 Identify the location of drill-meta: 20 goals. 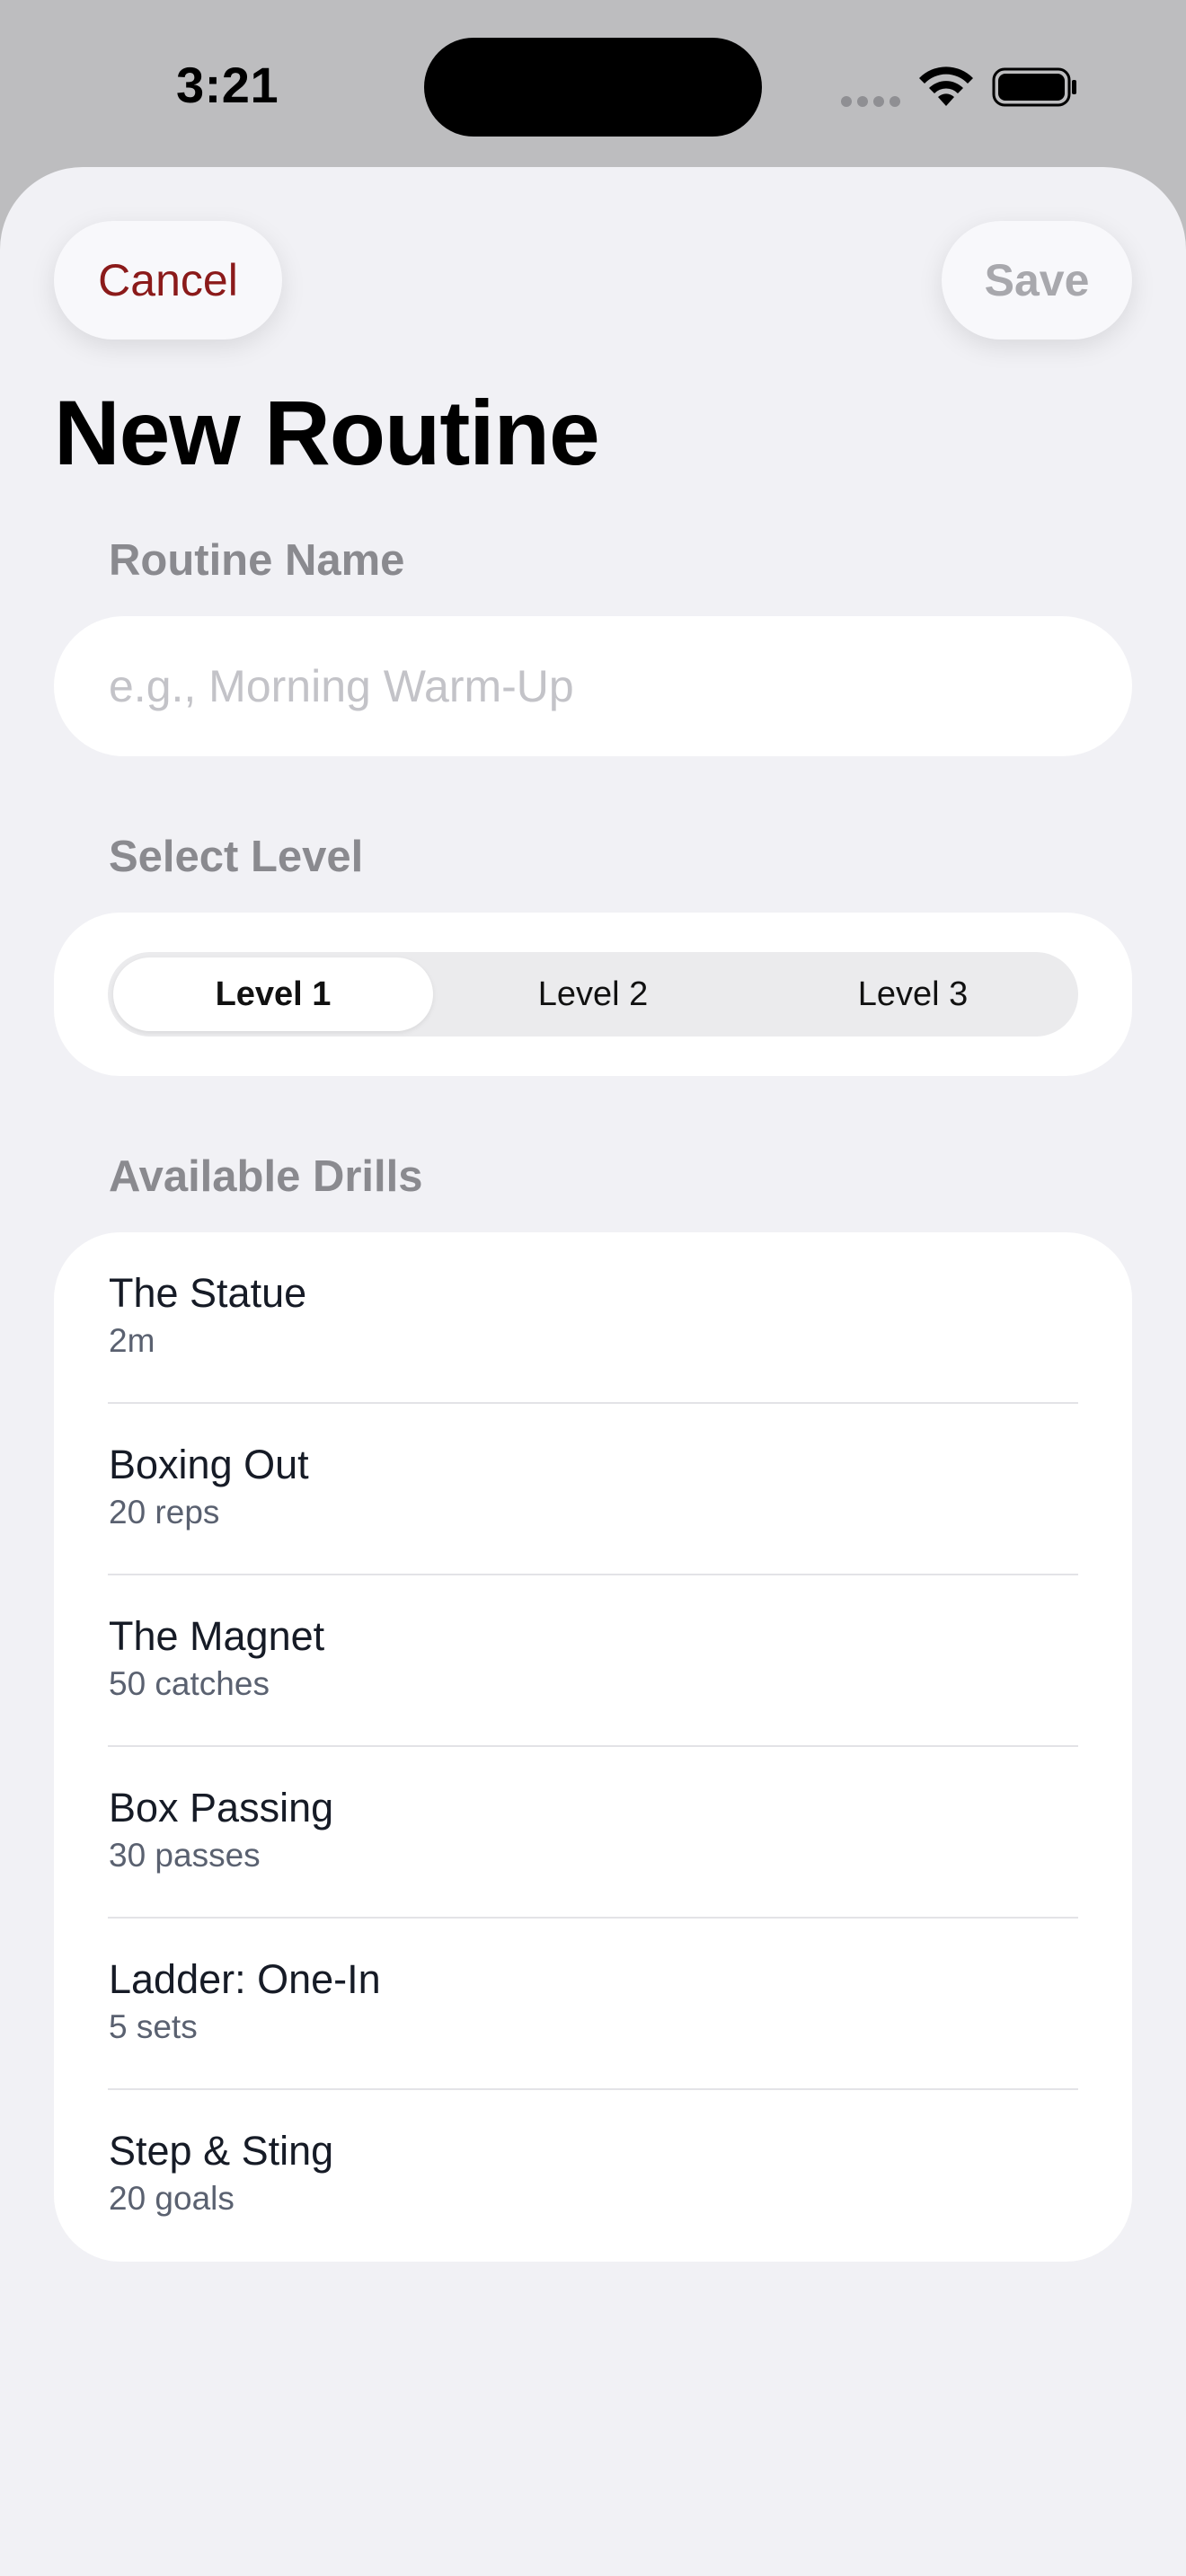
(172, 2198).